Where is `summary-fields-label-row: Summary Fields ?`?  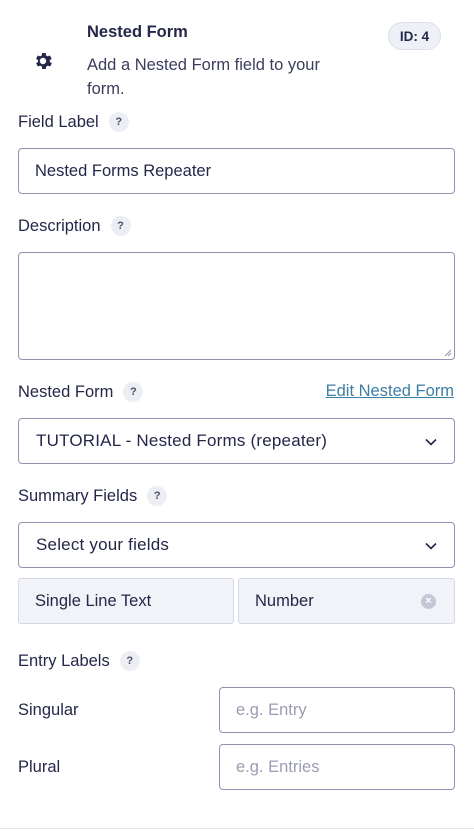
summary-fields-label-row: Summary Fields ? is located at coordinates (93, 496).